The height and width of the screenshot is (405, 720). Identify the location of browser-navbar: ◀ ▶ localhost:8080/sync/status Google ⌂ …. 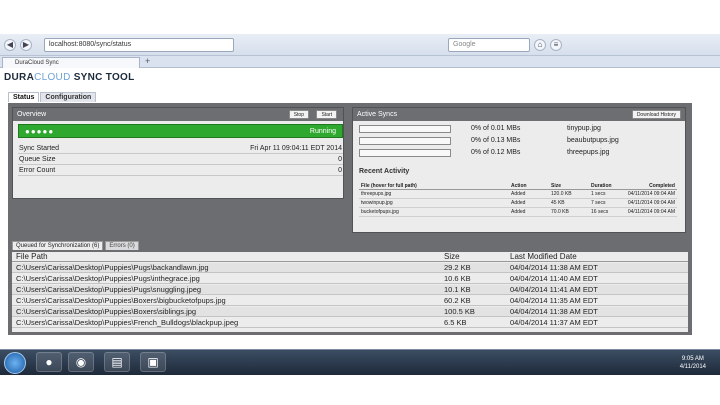
(360, 45).